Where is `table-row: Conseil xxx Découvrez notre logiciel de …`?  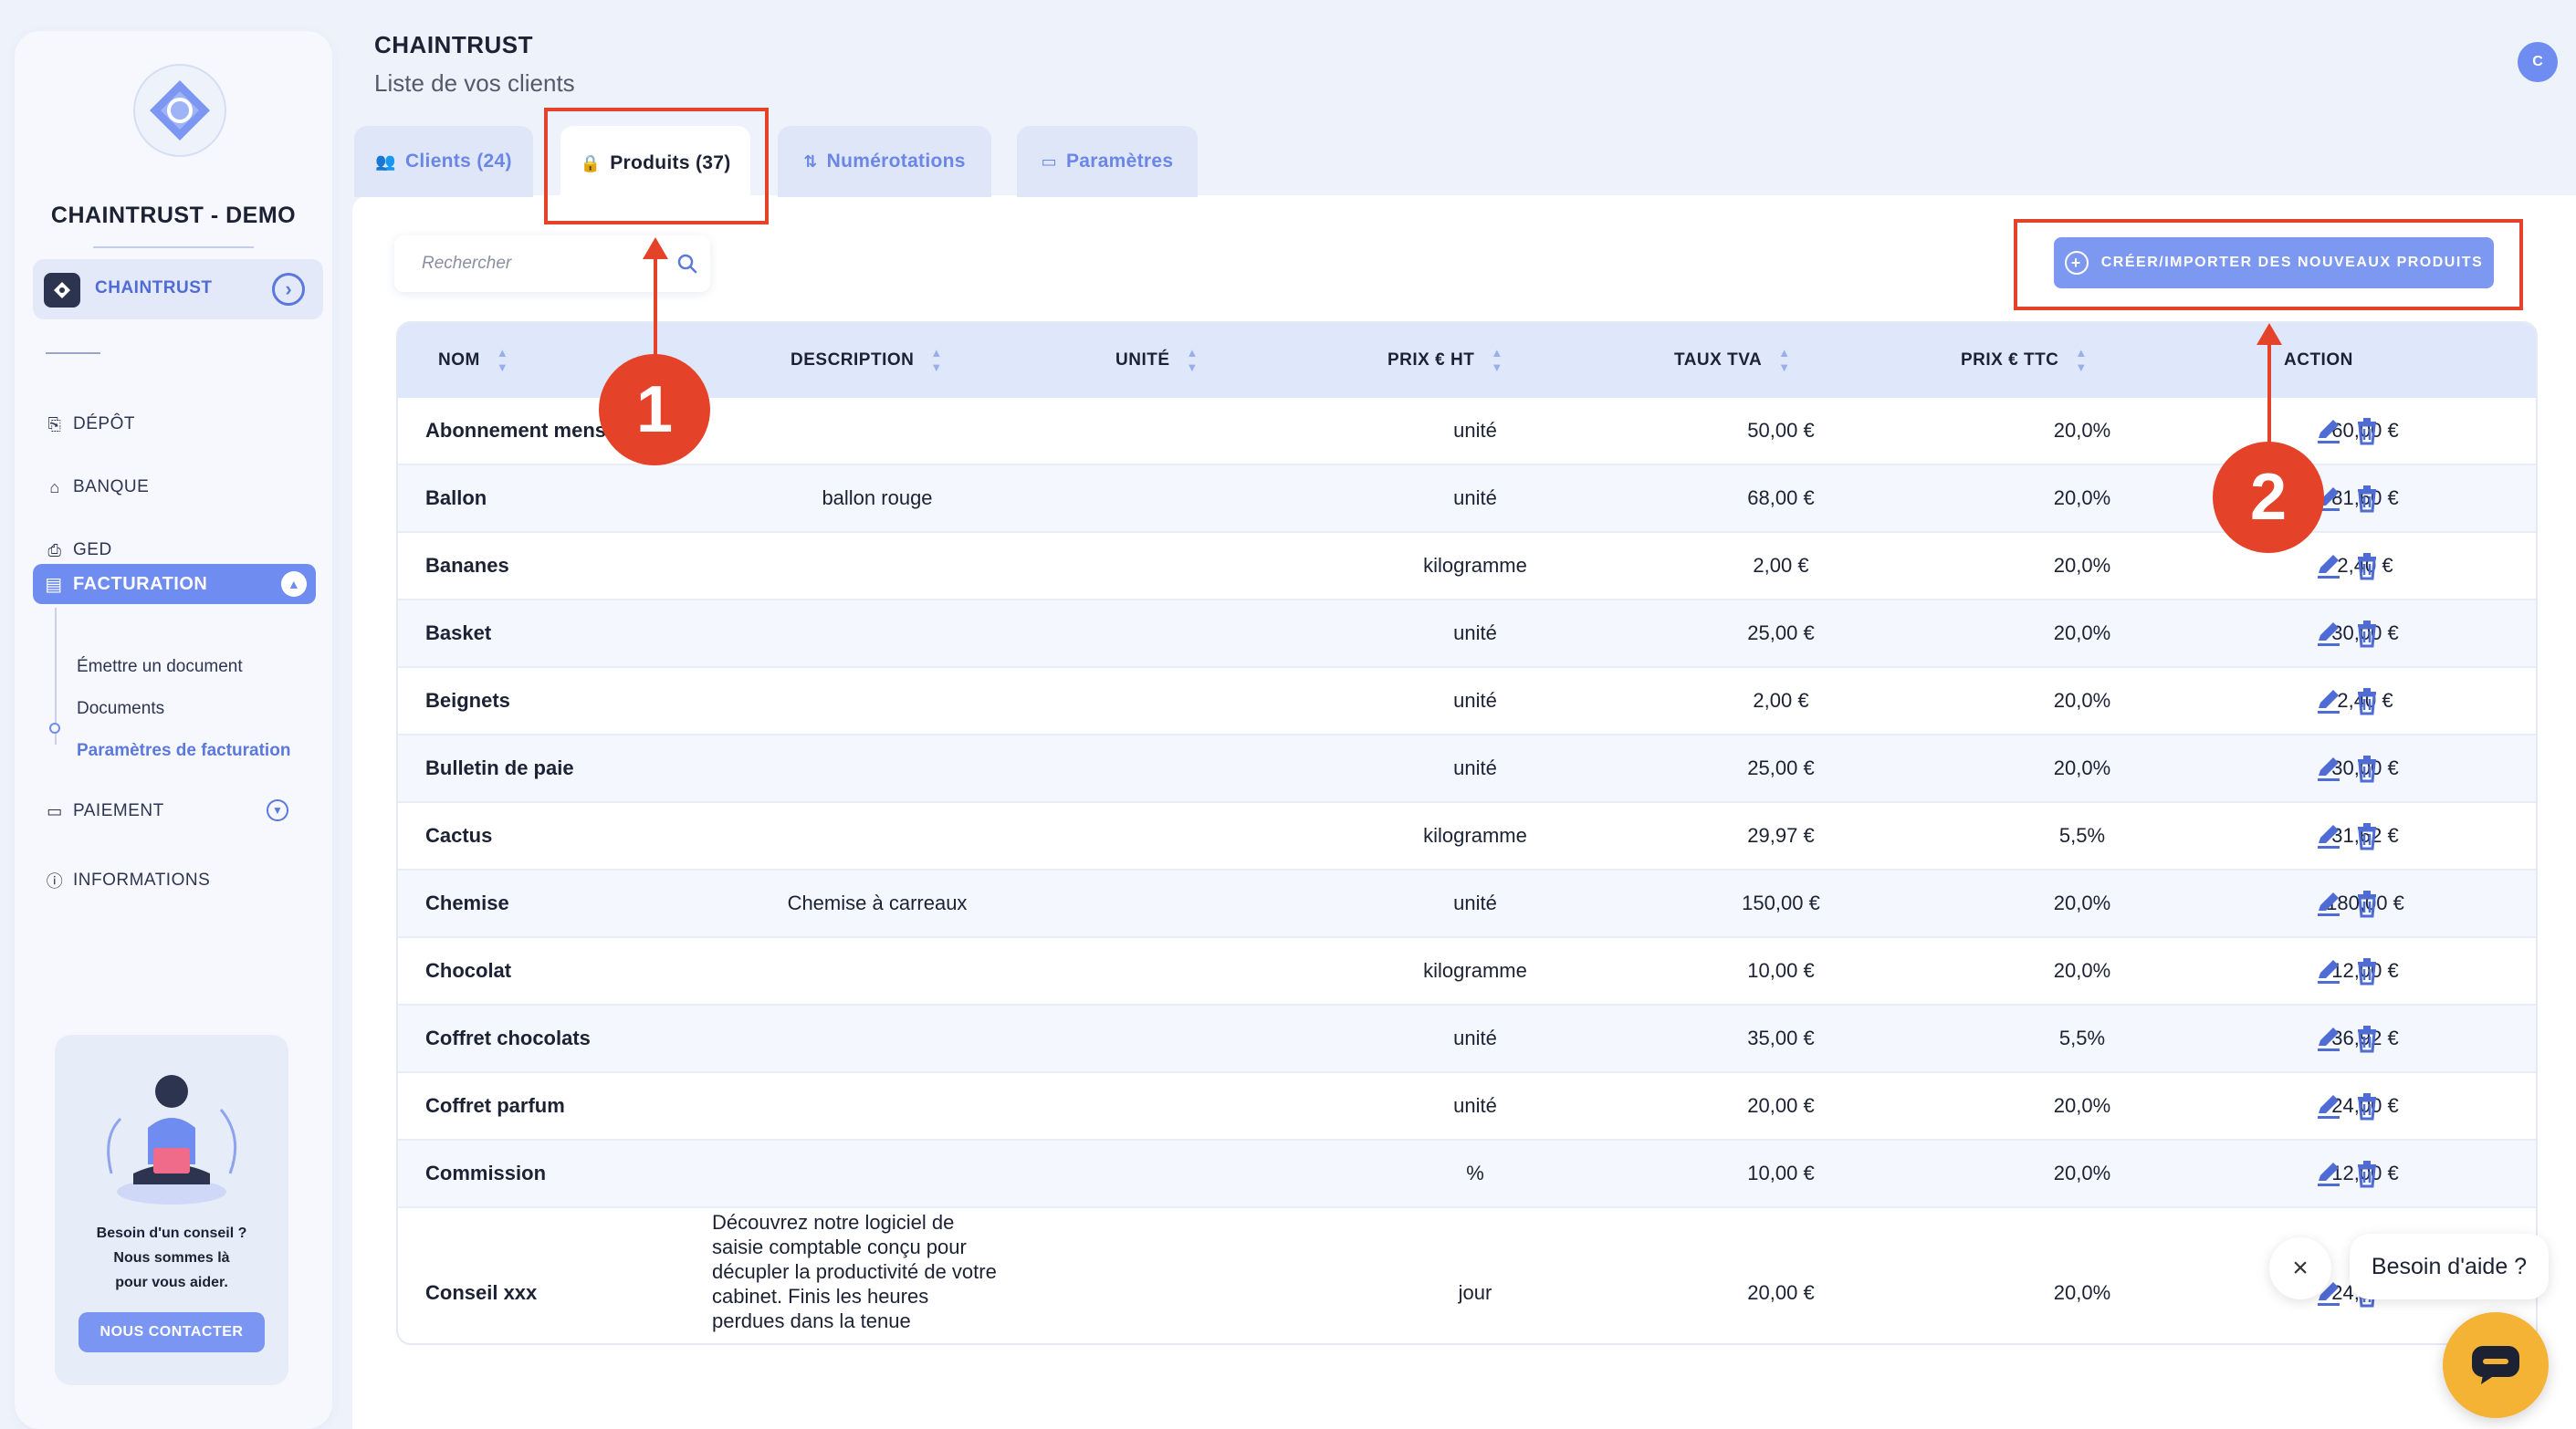
table-row: Conseil xxx Découvrez notre logiciel de … is located at coordinates (1467, 1274).